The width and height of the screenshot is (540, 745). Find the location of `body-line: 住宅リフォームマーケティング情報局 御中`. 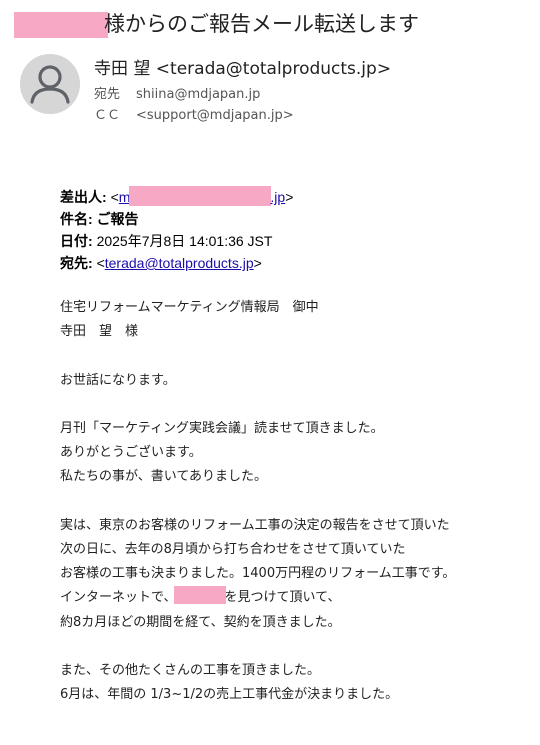

body-line: 住宅リフォームマーケティング情報局 御中 is located at coordinates (189, 307).